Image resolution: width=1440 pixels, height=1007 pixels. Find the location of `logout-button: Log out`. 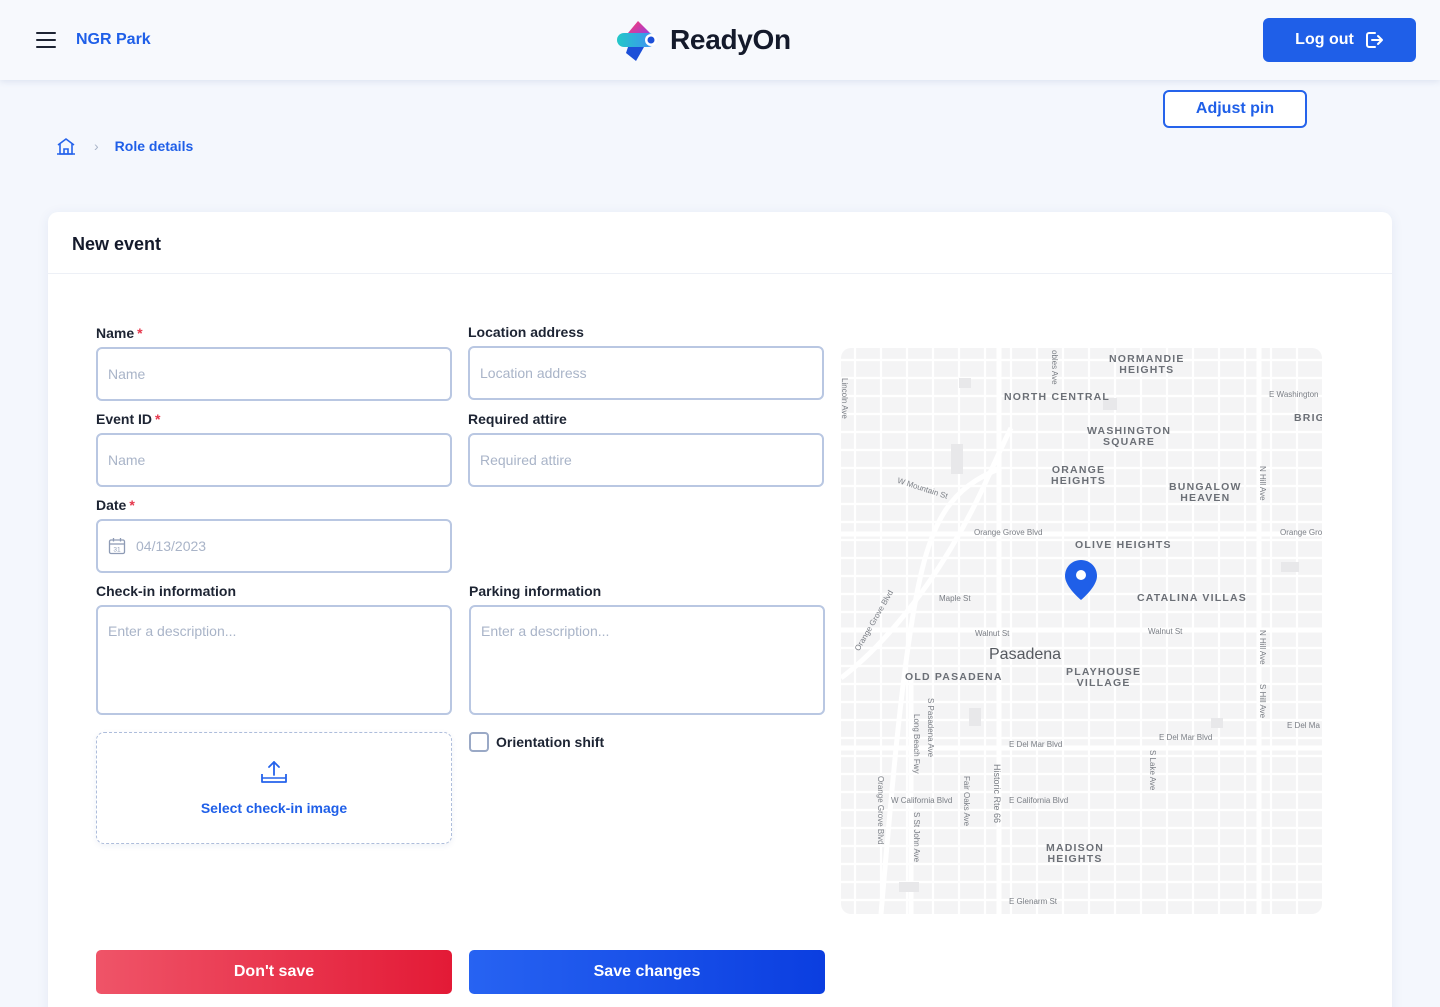

logout-button: Log out is located at coordinates (1339, 40).